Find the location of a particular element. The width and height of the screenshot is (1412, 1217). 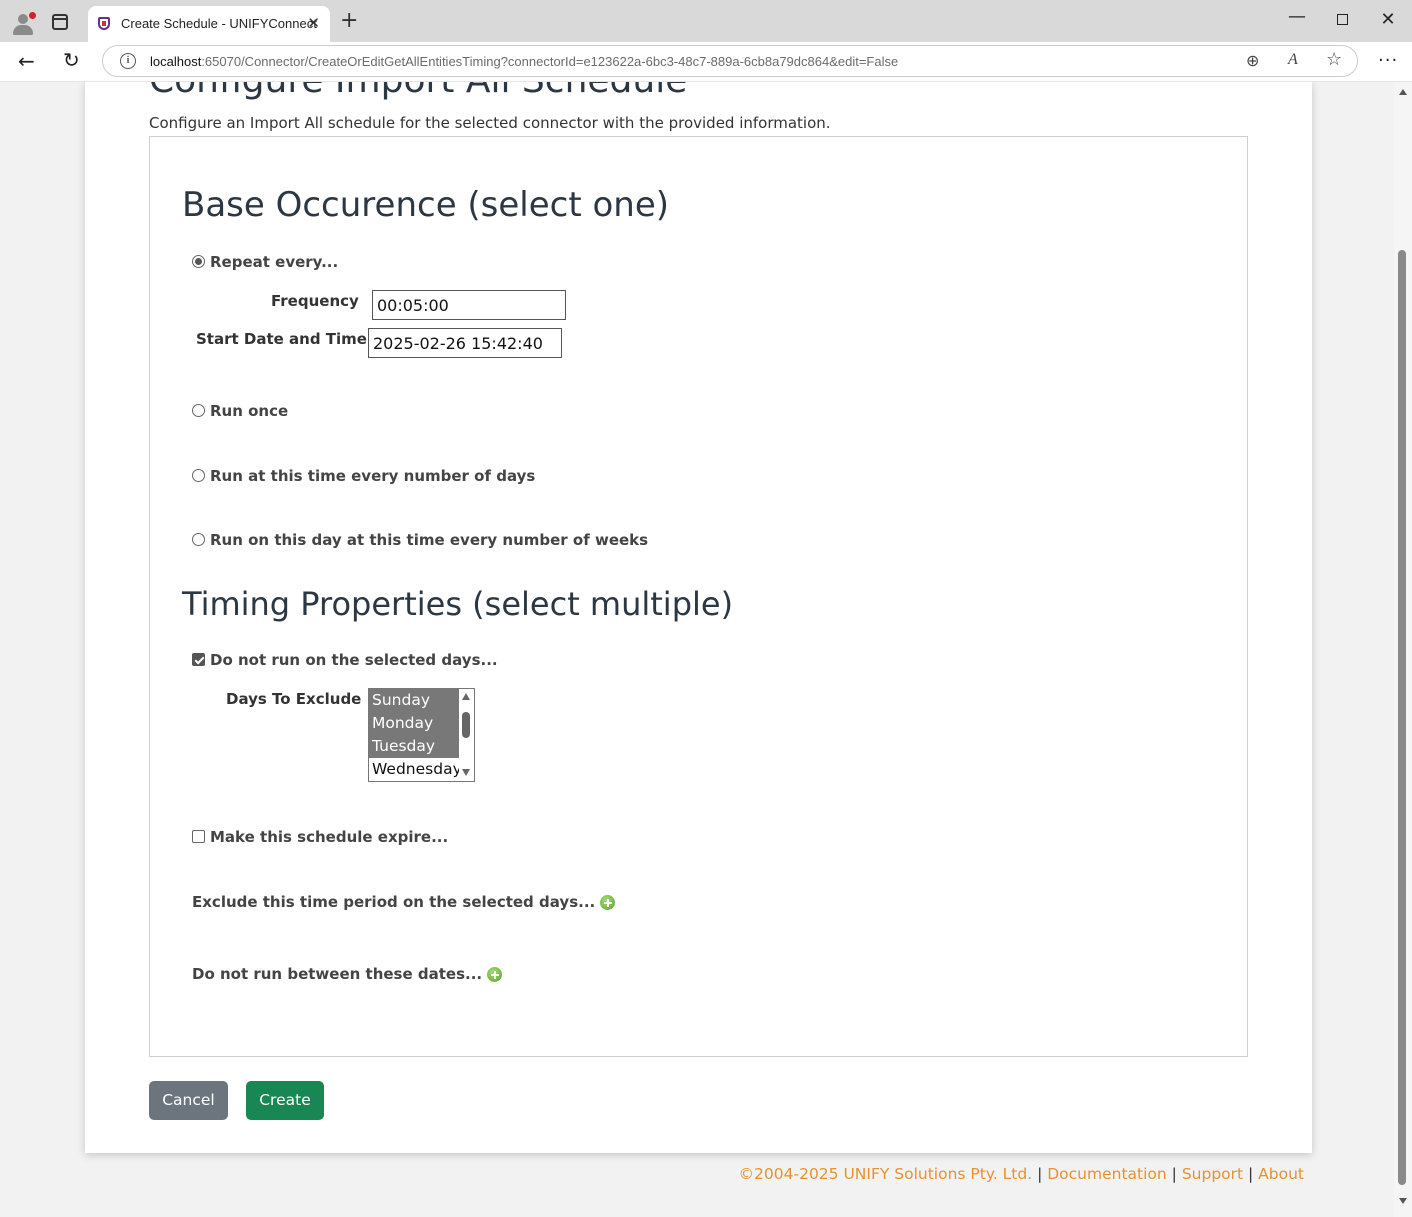

days-to-exclude-listbox: Sunday Monday Tuesday Wednesday is located at coordinates (421, 735).